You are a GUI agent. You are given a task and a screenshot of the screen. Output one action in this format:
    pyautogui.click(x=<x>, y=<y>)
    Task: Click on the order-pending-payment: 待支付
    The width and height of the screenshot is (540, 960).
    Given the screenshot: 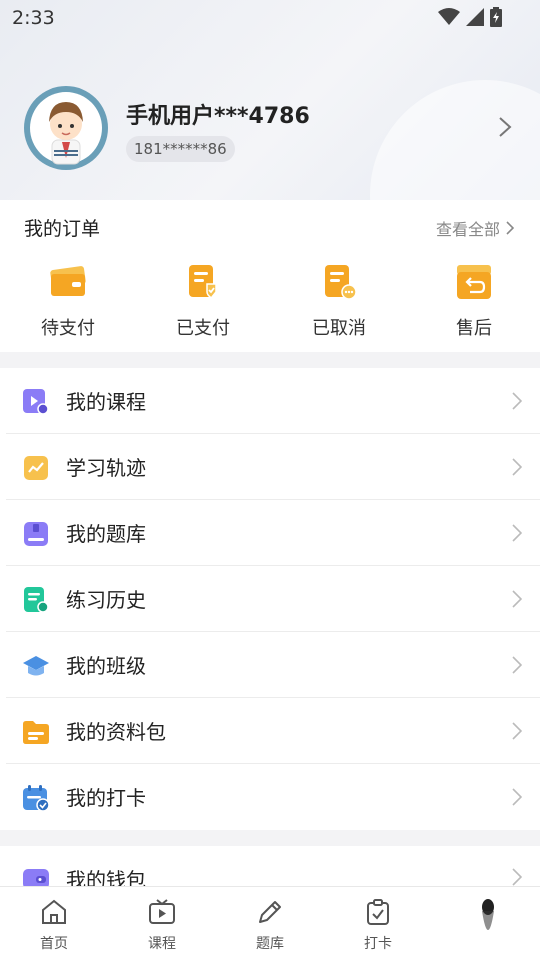 What is the action you would take?
    pyautogui.click(x=68, y=301)
    